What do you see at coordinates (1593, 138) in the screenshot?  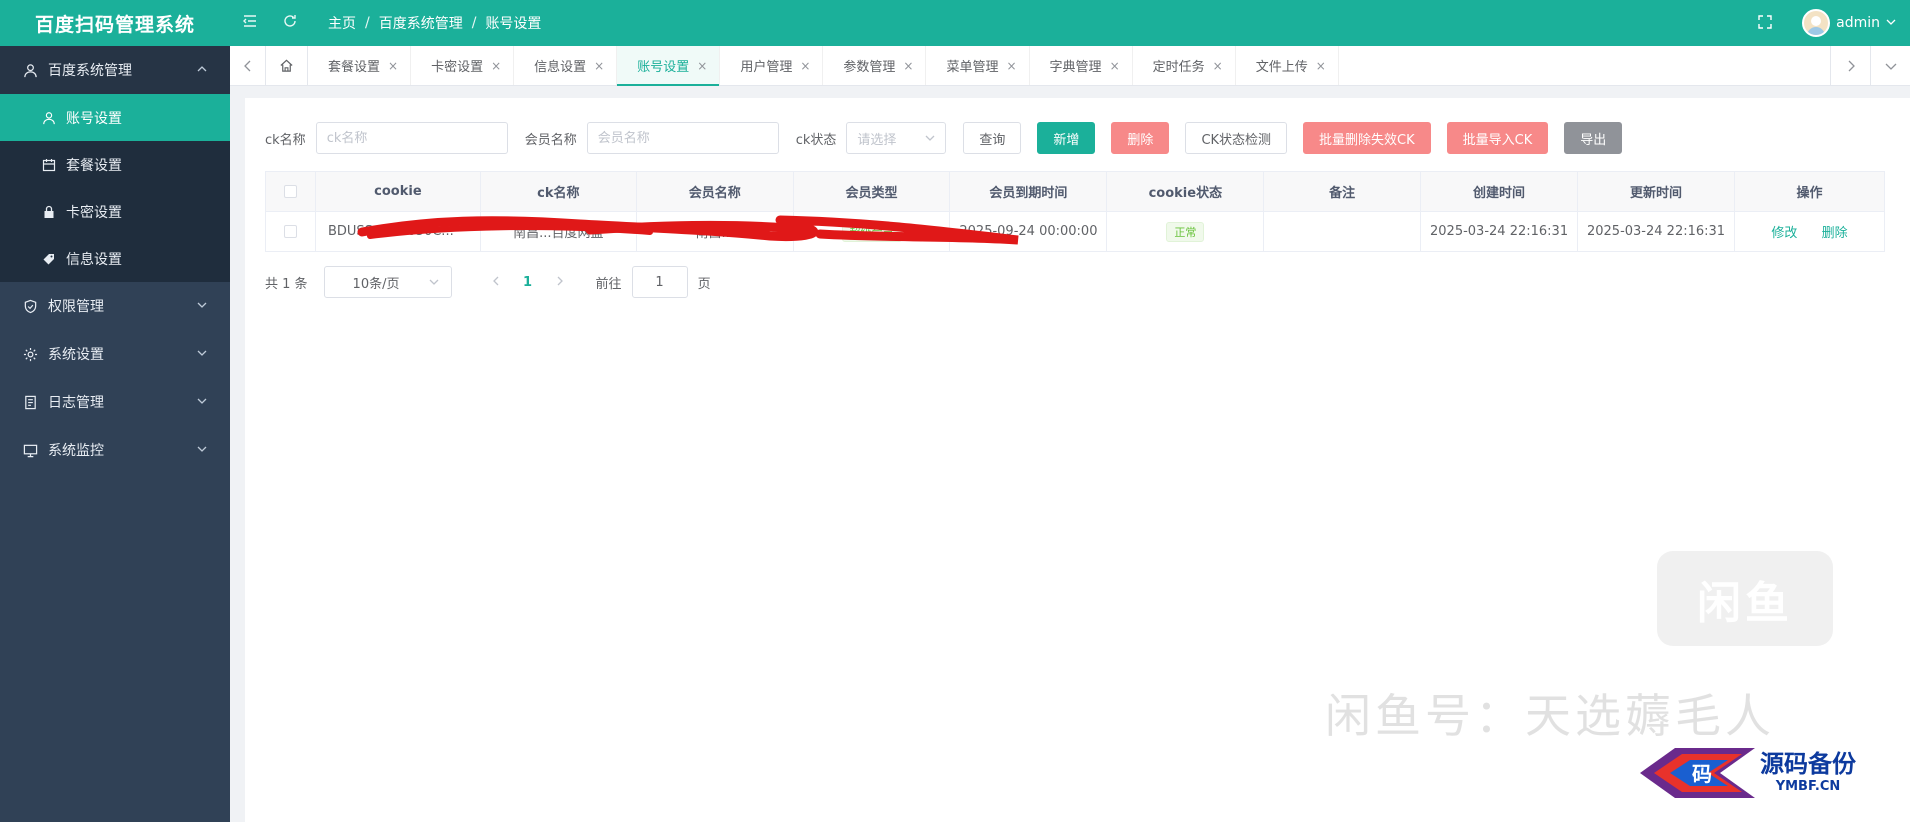 I see `export-button: 导出` at bounding box center [1593, 138].